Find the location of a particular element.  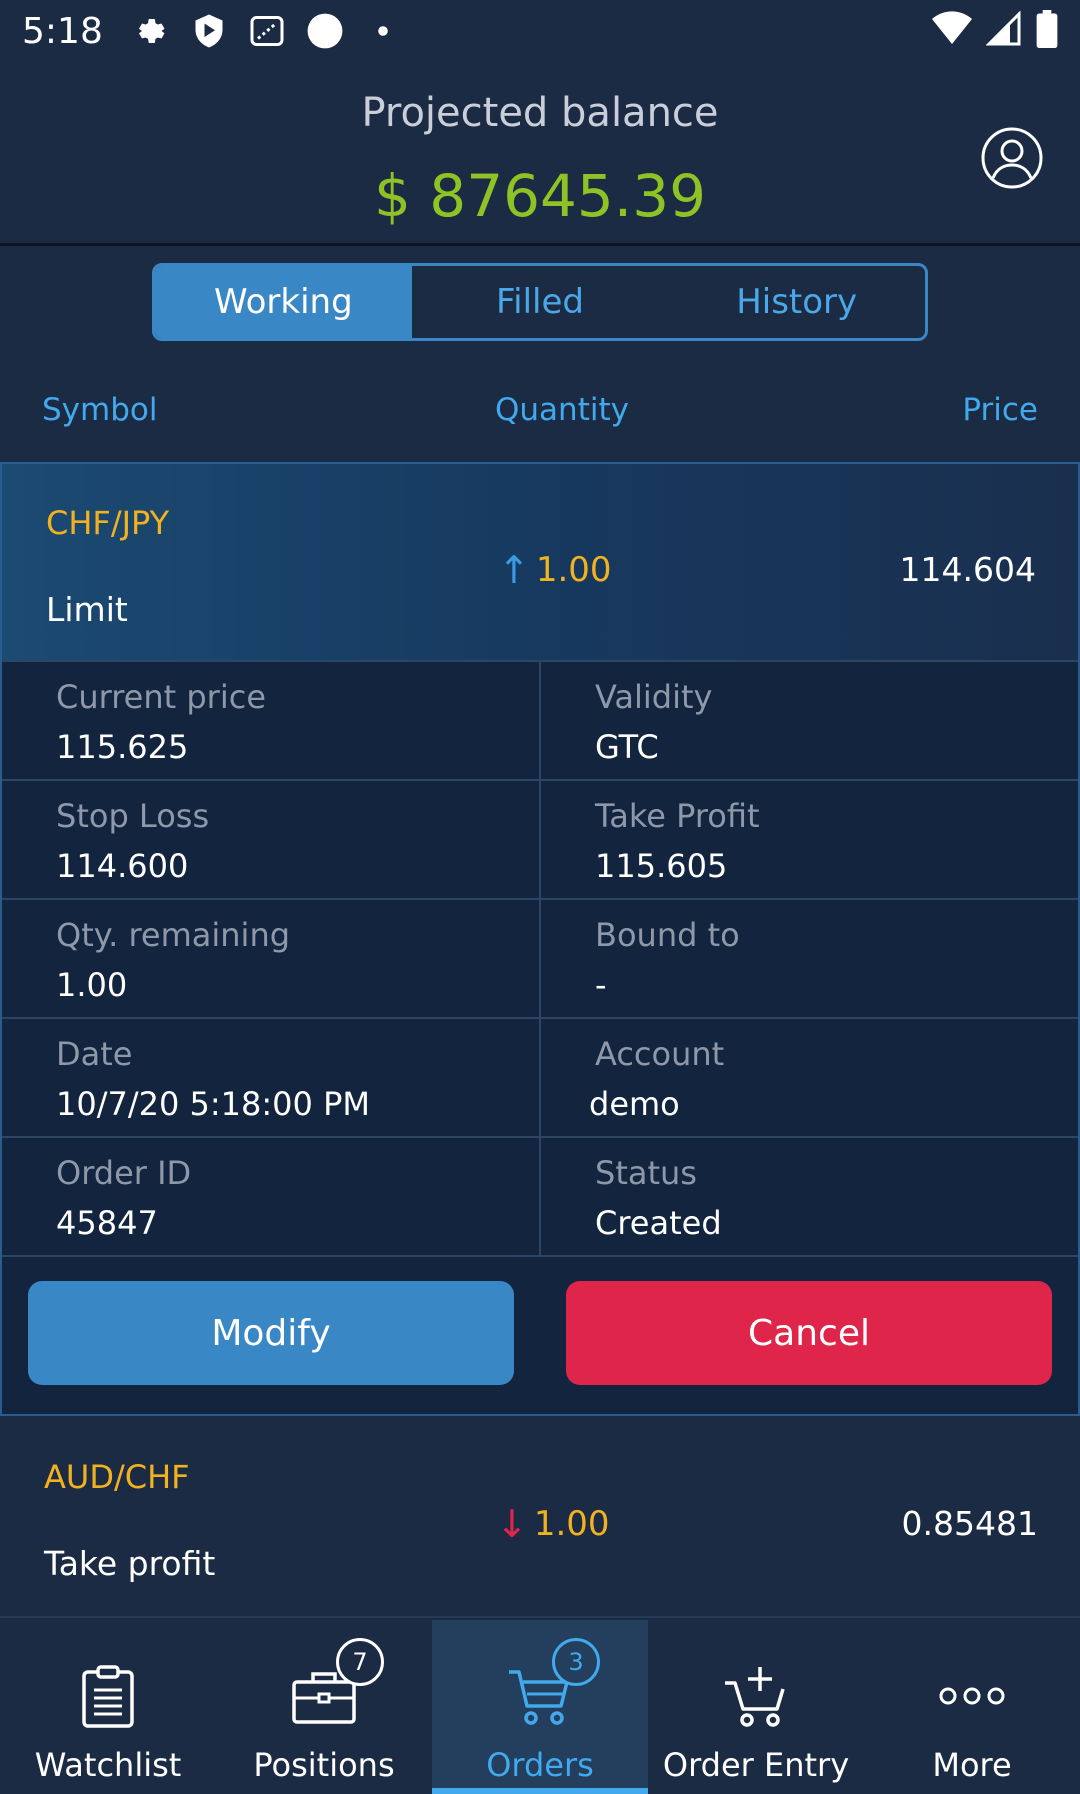

nav-label: Positions is located at coordinates (324, 1765).